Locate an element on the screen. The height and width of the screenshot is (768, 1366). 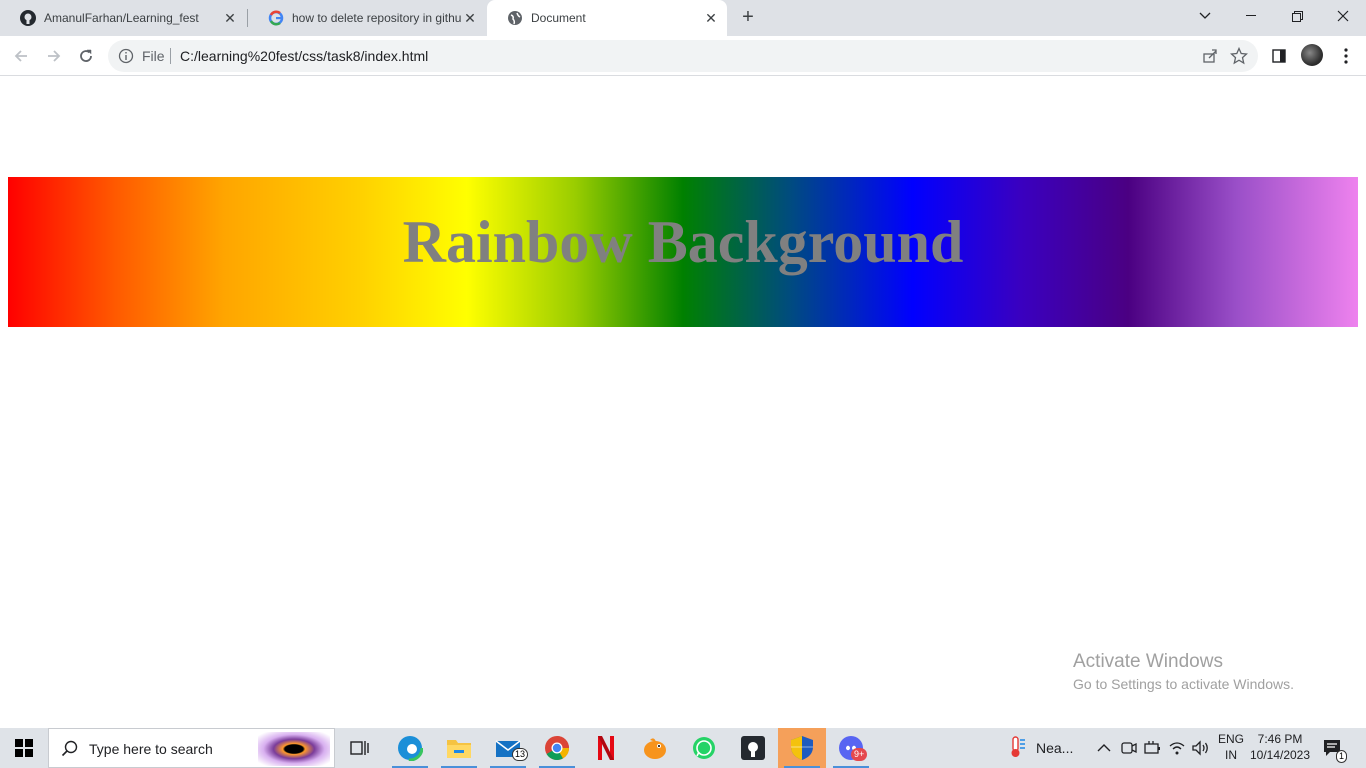
notification-badge: 1 is located at coordinates (1342, 756).